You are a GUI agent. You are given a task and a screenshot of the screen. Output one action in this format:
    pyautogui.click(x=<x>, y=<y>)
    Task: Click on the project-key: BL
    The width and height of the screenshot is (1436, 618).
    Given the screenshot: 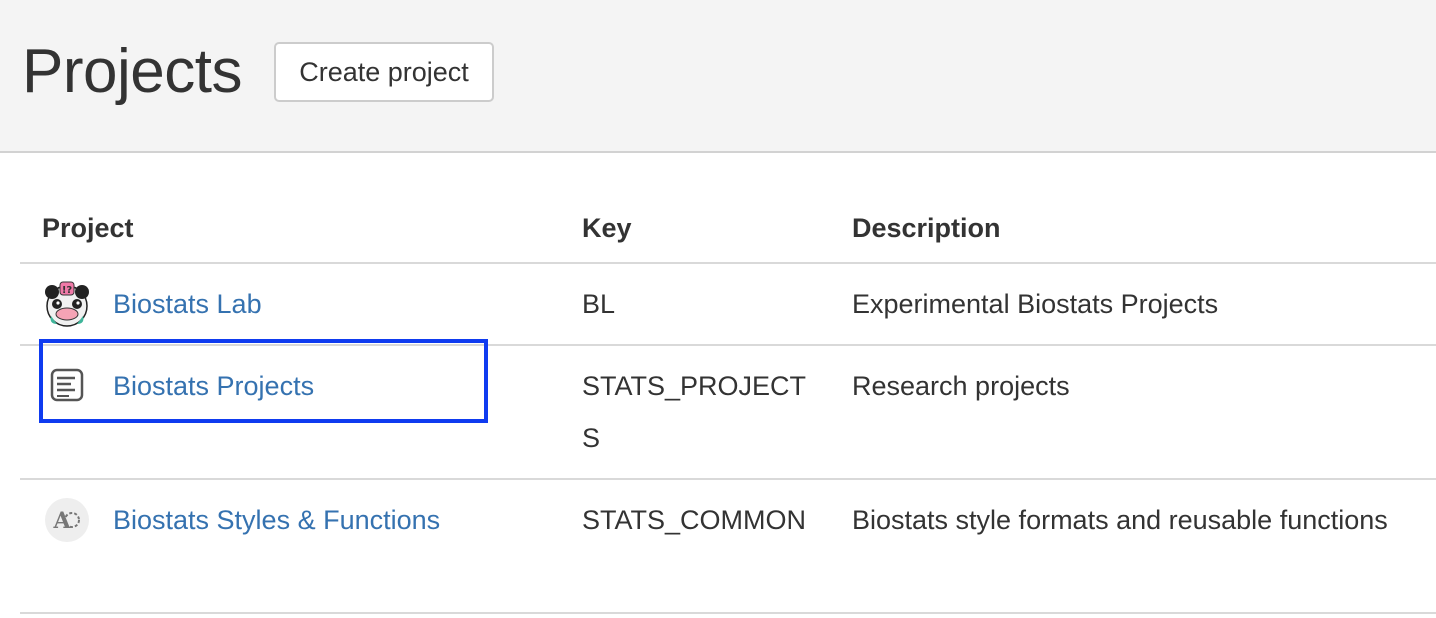 What is the action you would take?
    pyautogui.click(x=599, y=304)
    